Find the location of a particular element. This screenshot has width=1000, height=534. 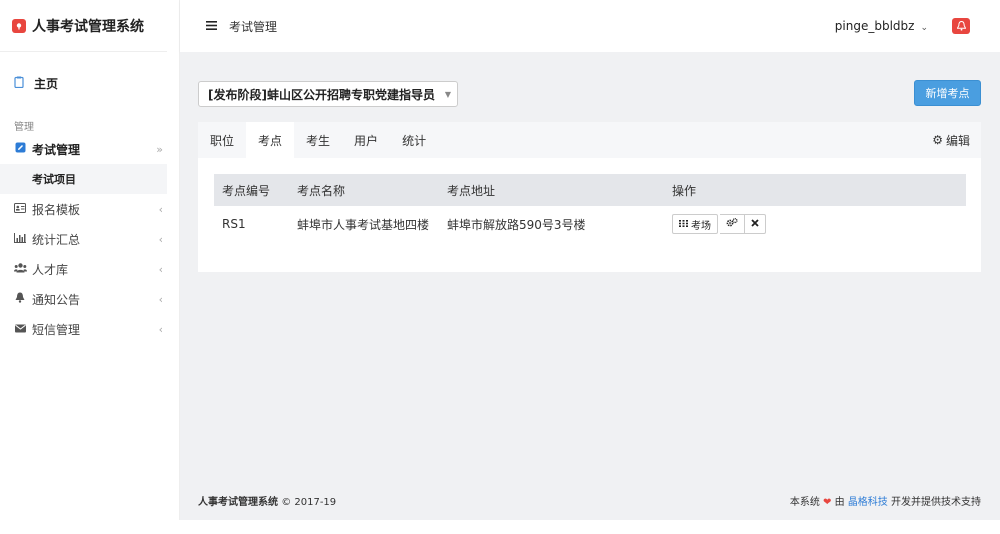

tab-bar: 职位 考点 考生 用户 统计 ⚙ 编辑 is located at coordinates (589, 140).